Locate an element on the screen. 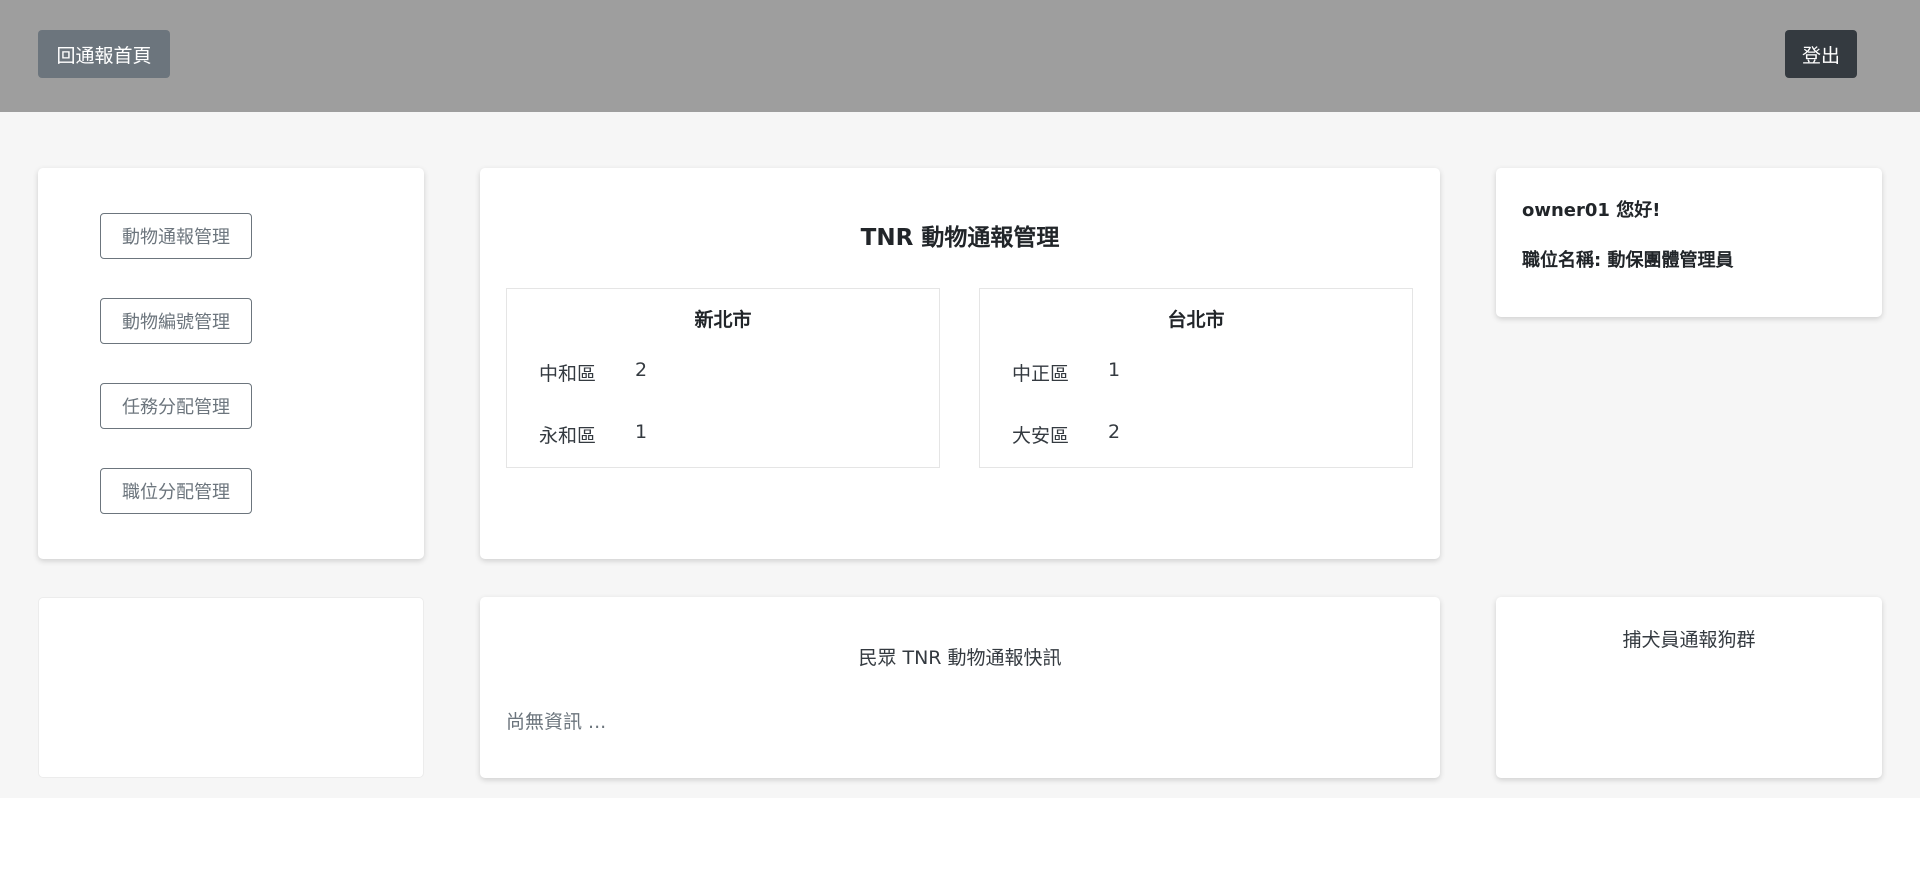 The height and width of the screenshot is (888, 1920). page-title: TNR 動物通報管理 is located at coordinates (960, 238).